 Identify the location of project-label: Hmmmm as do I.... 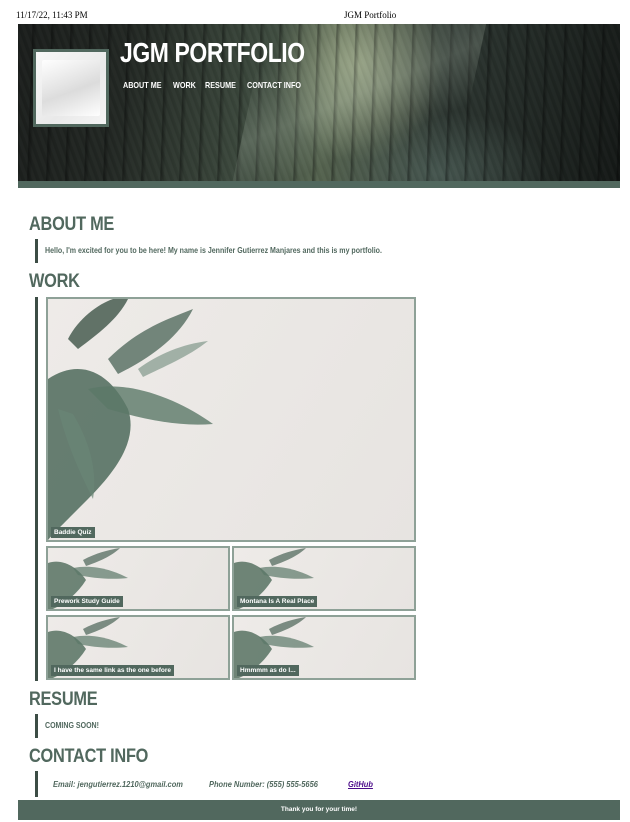
(268, 670).